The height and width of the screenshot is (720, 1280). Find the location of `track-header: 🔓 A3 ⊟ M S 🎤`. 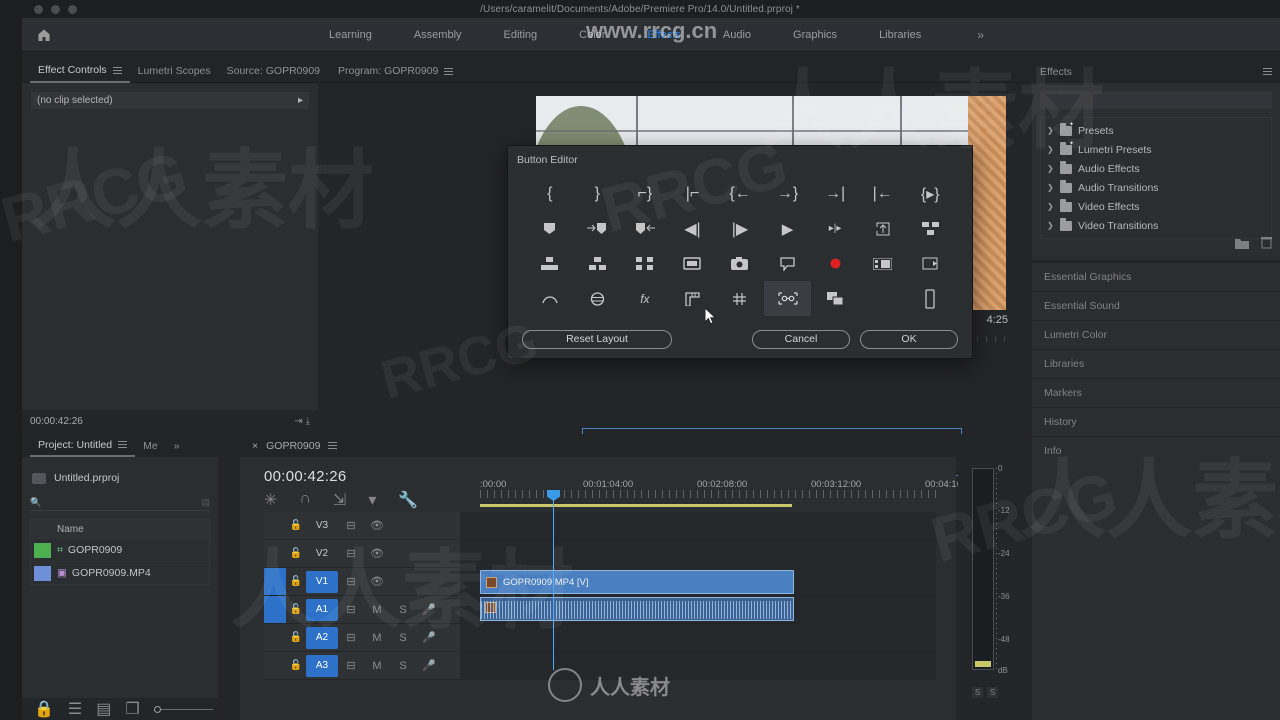

track-header: 🔓 A3 ⊟ M S 🎤 is located at coordinates (362, 665).